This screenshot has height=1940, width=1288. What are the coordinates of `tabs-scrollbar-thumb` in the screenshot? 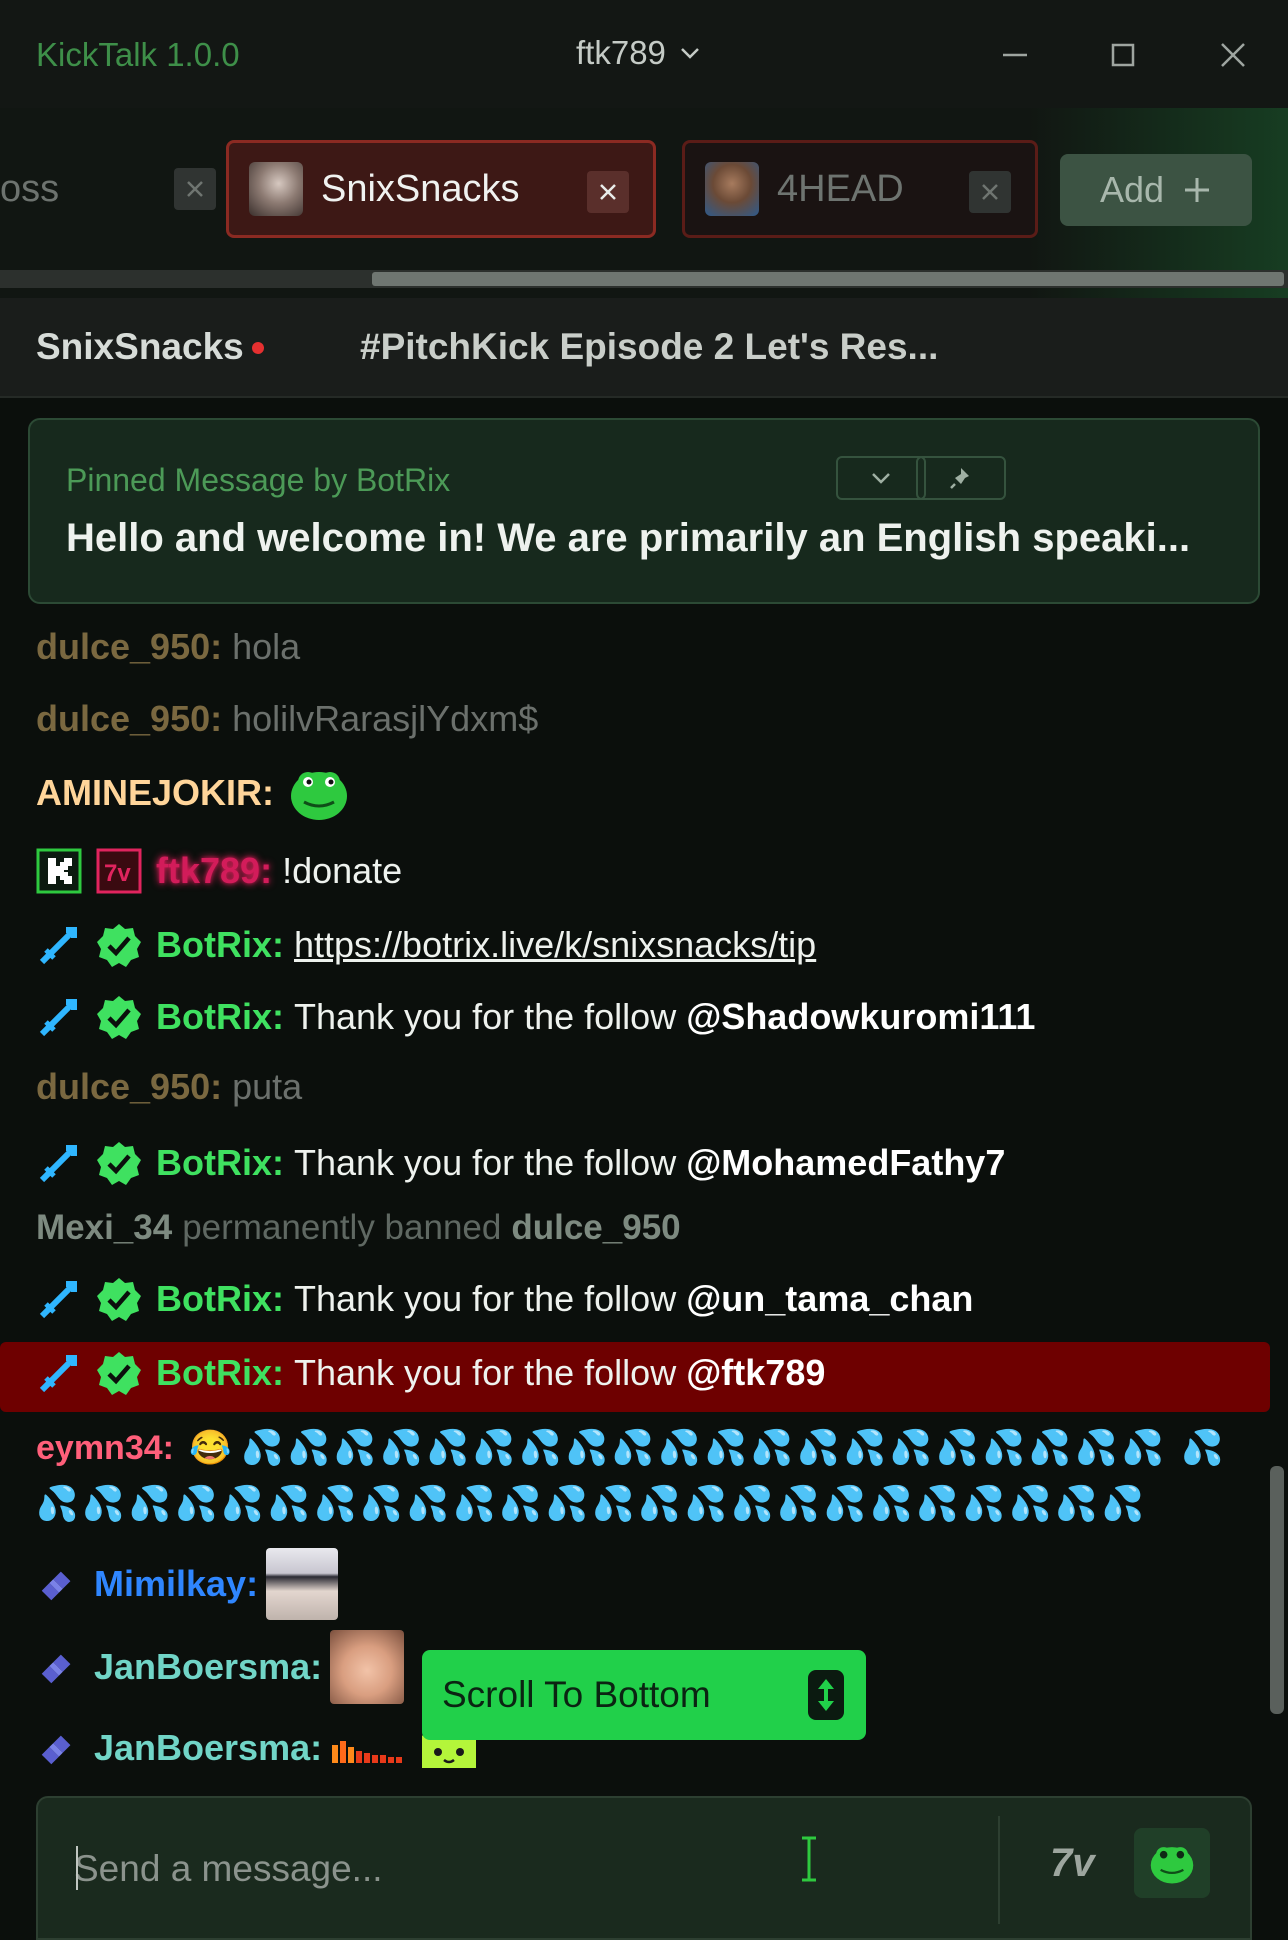 It's located at (828, 279).